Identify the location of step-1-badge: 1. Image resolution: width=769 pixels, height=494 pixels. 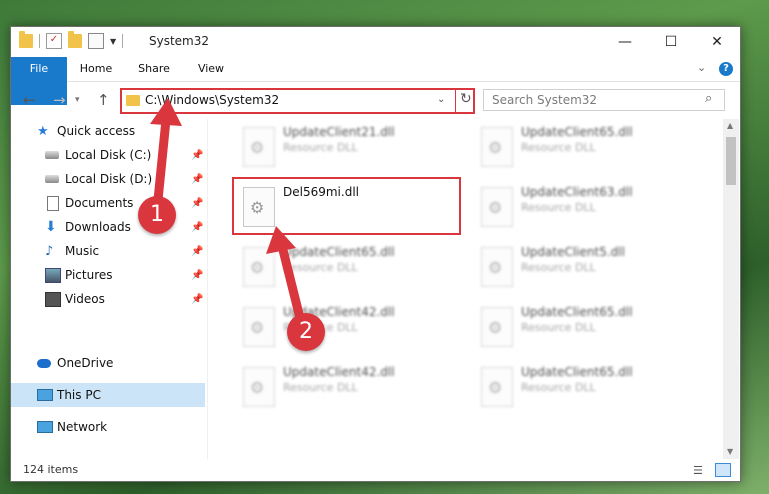
(157, 215).